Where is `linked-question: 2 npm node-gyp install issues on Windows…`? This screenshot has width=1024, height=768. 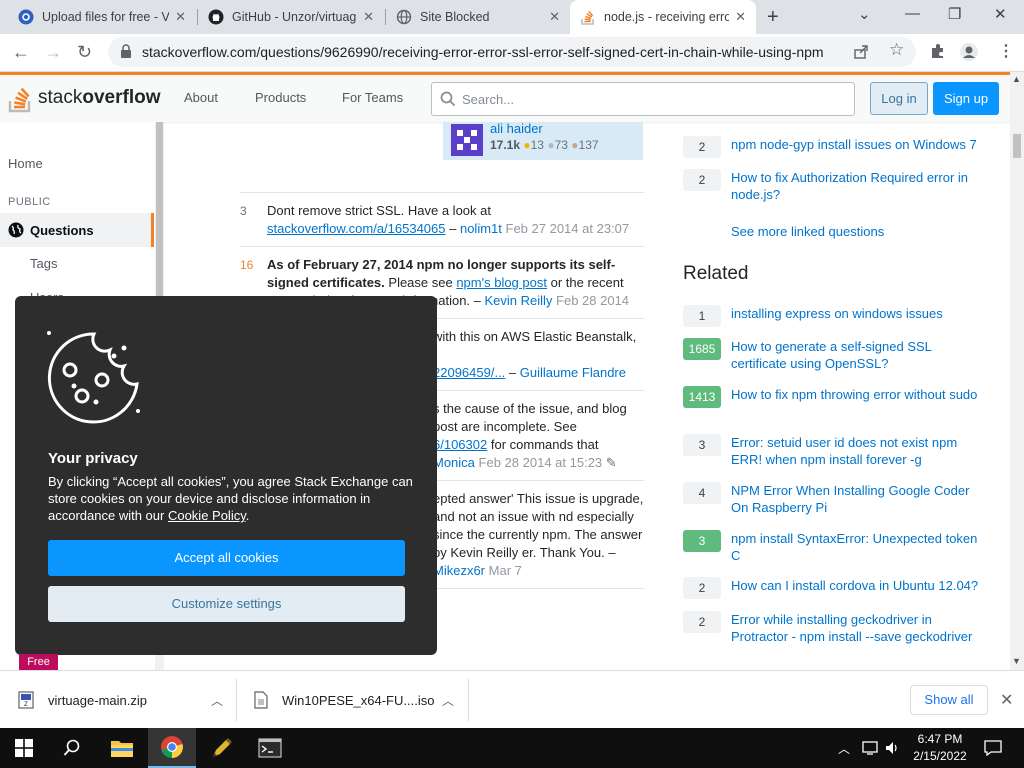 linked-question: 2 npm node-gyp install issues on Windows… is located at coordinates (832, 147).